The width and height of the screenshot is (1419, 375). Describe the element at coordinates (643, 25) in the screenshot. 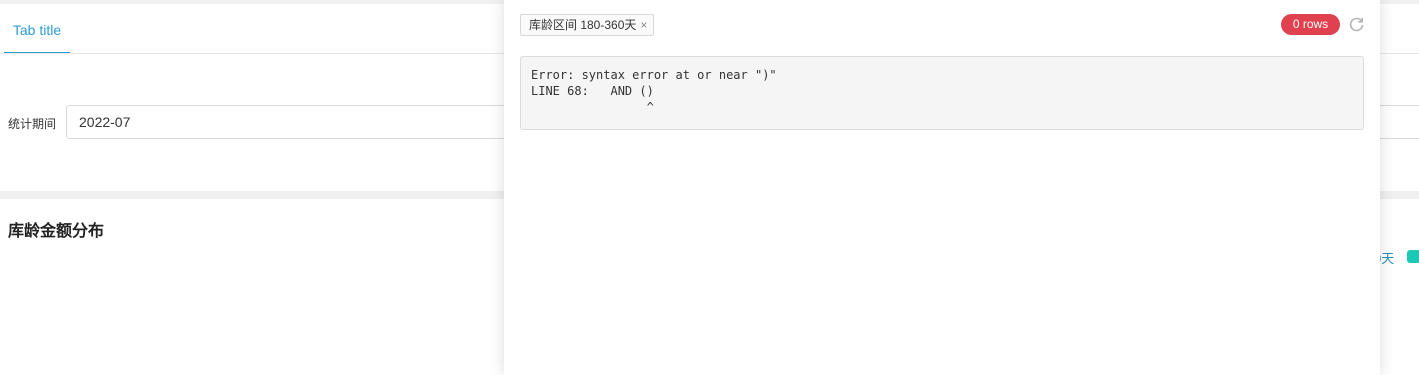

I see `close-icon: ×` at that location.